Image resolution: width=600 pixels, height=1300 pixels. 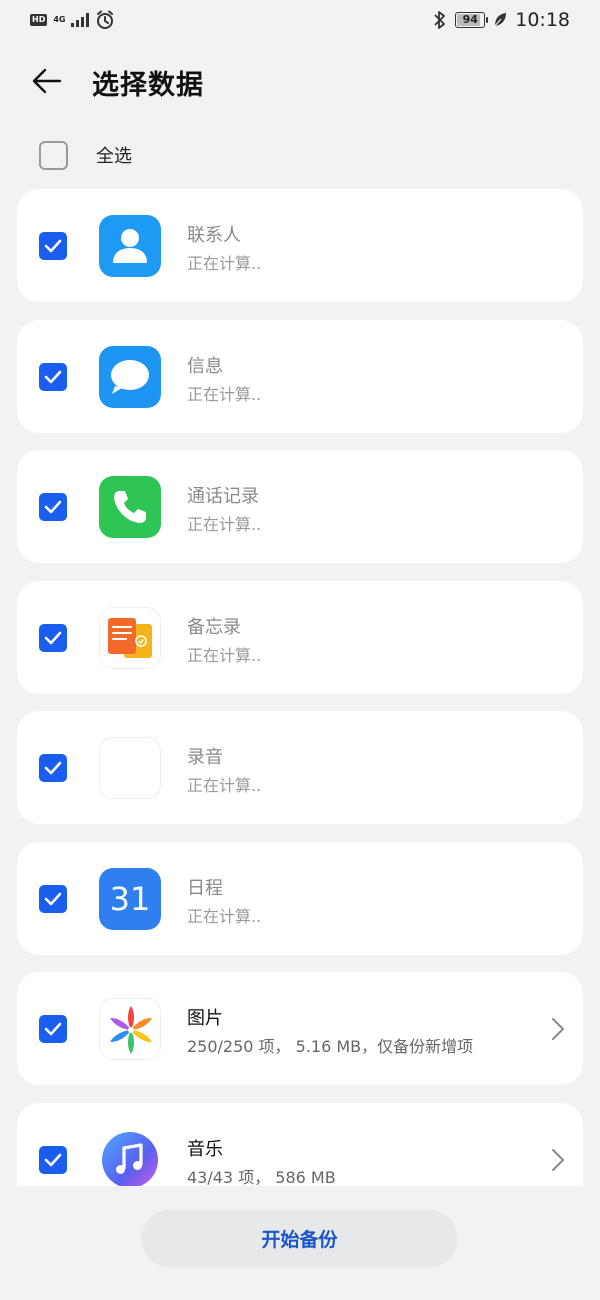 I want to click on item-name: 日程, so click(x=205, y=888).